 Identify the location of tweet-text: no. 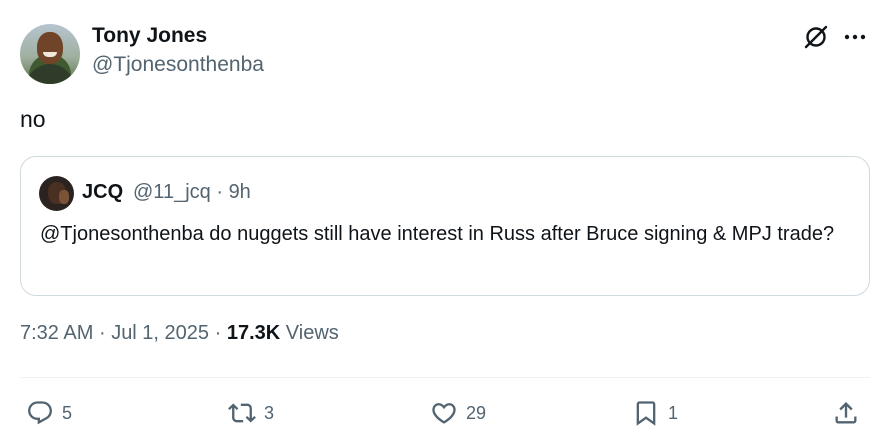
(33, 119).